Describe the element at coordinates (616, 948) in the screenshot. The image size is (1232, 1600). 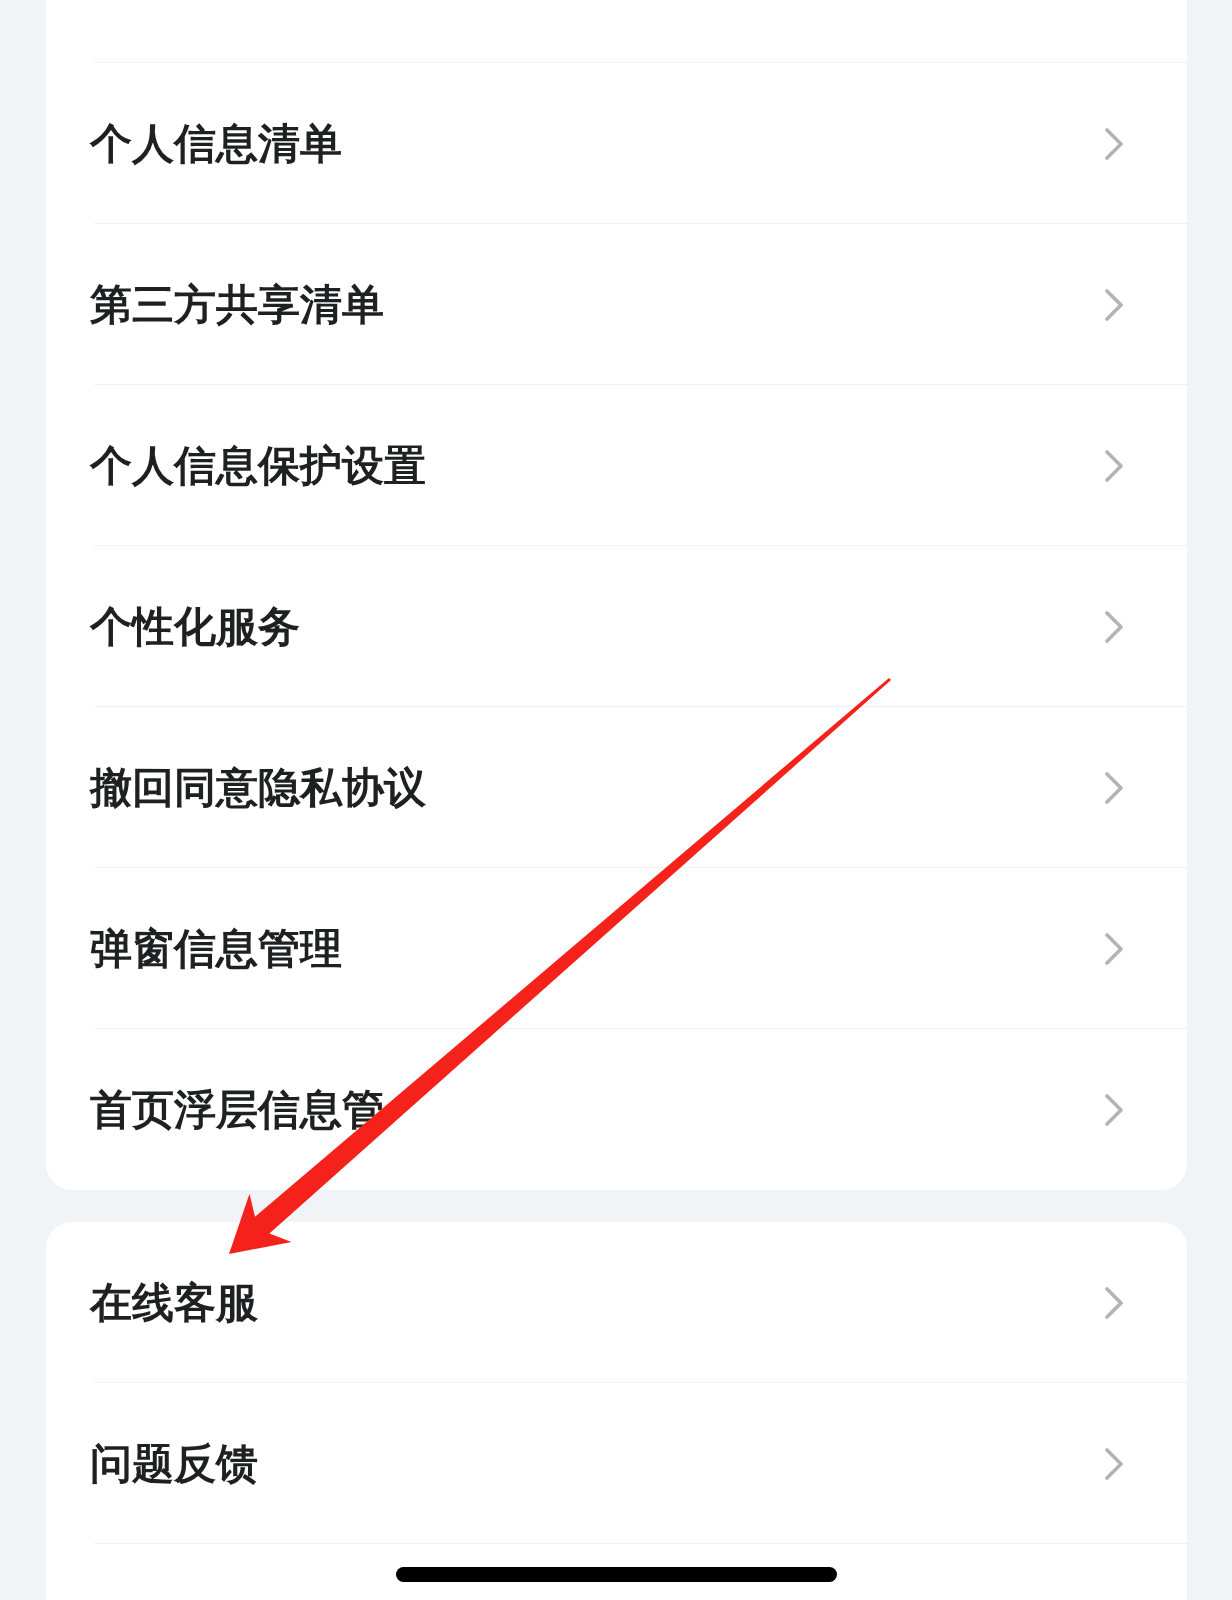
I see `menu-item: 弹窗信息管理` at that location.